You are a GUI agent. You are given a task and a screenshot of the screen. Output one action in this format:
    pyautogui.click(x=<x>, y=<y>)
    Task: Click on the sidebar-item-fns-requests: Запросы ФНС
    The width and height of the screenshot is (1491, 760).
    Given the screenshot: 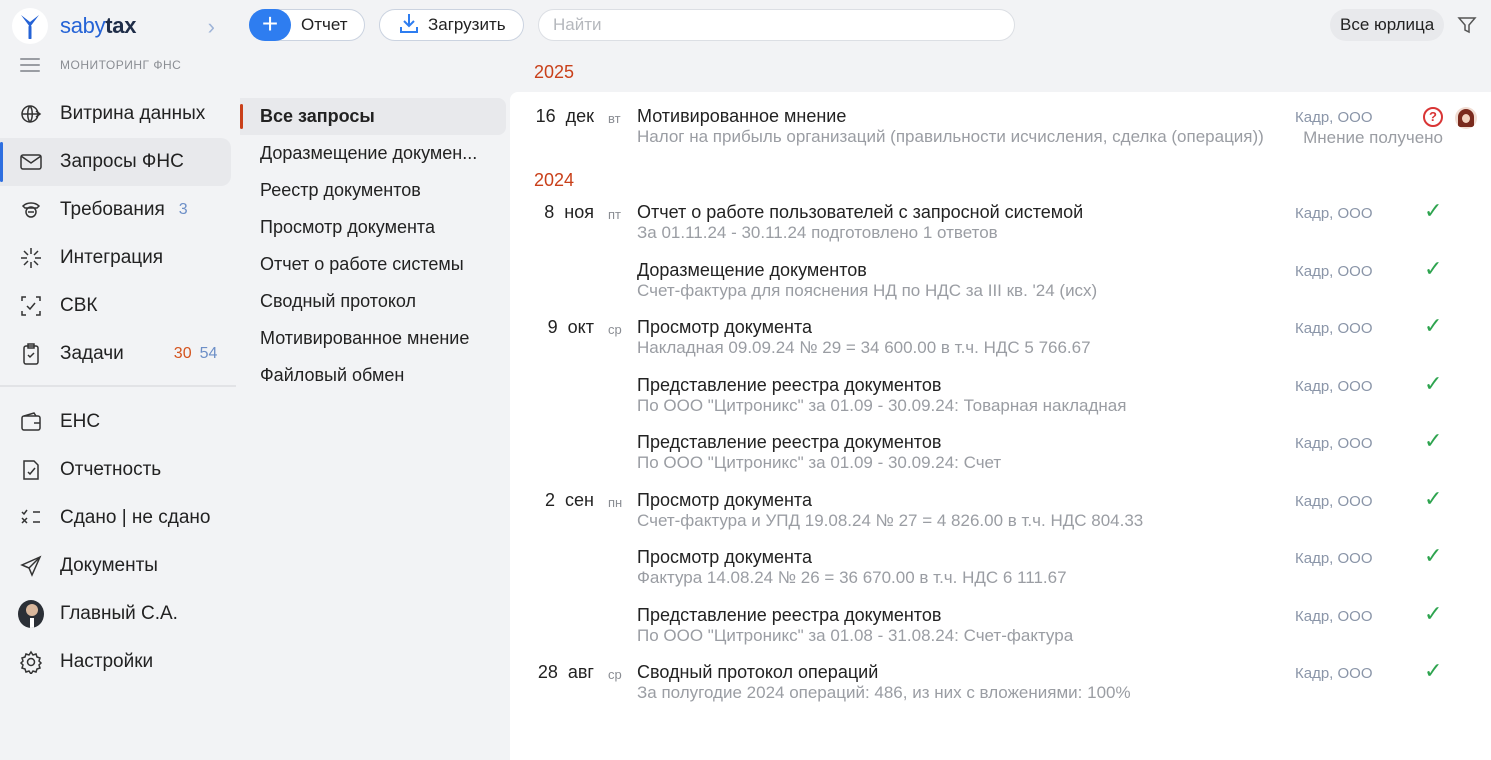 What is the action you would take?
    pyautogui.click(x=115, y=162)
    